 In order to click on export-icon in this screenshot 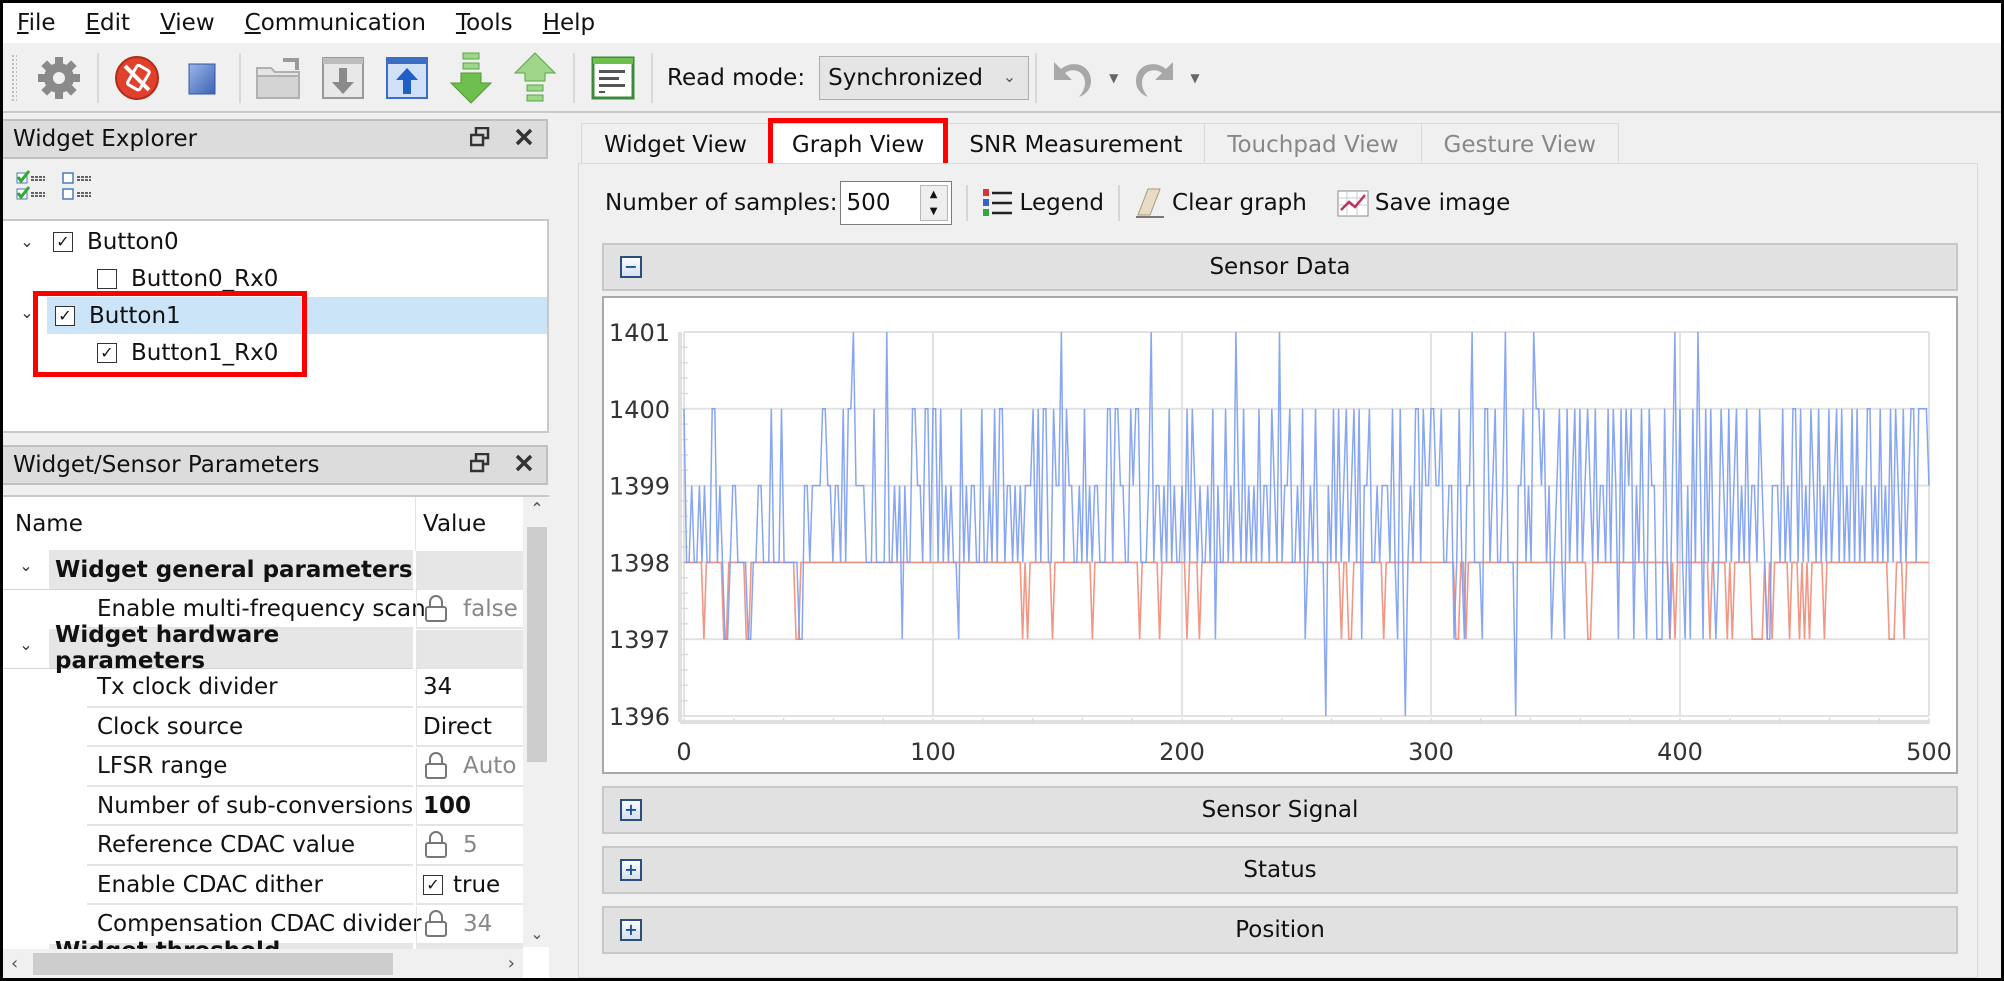, I will do `click(407, 78)`.